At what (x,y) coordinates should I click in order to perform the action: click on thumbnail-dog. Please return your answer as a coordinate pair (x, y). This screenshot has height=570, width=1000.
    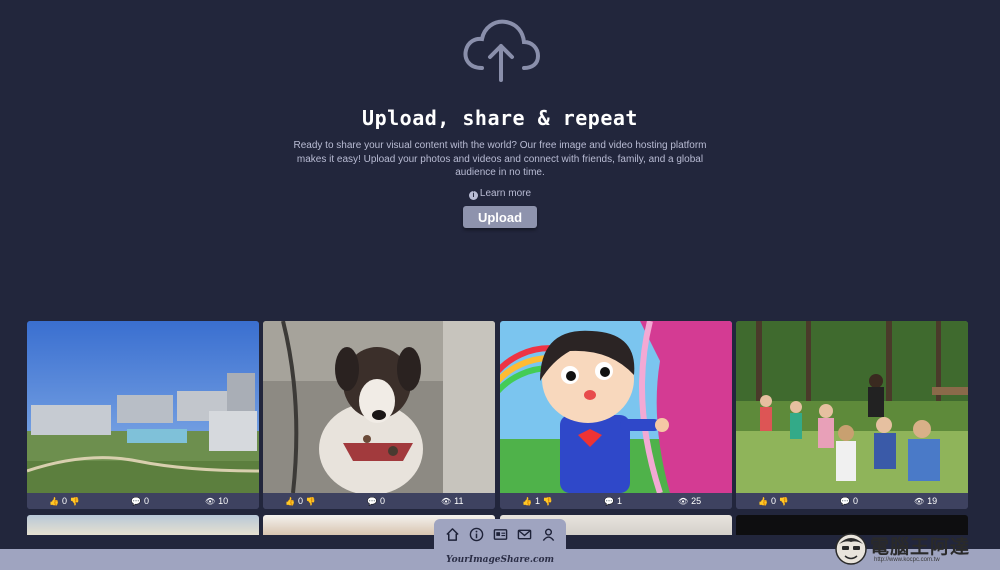
    Looking at the image, I should click on (379, 407).